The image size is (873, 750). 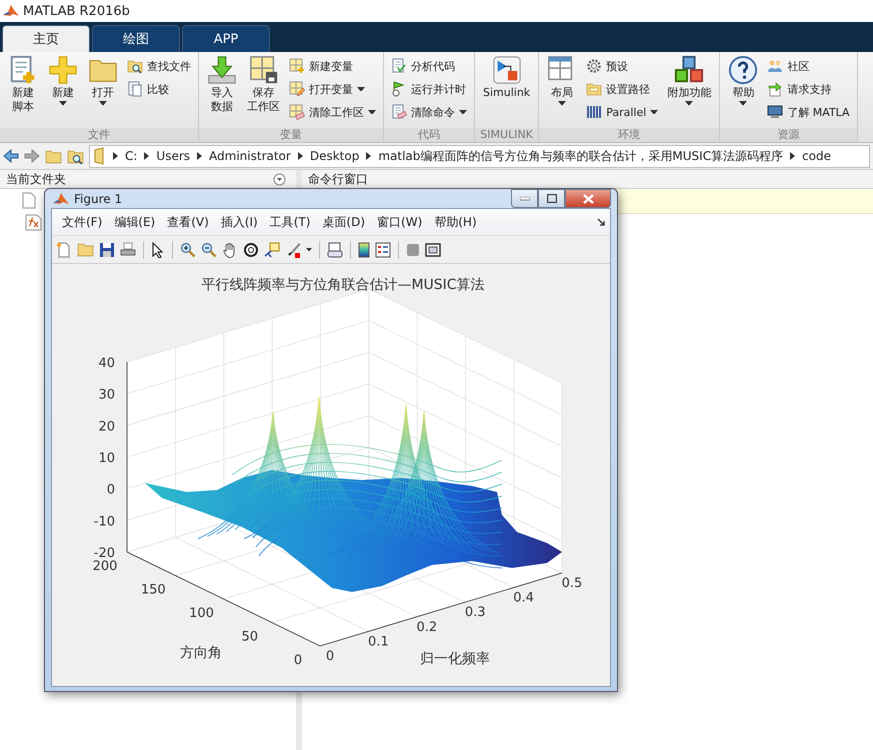 What do you see at coordinates (335, 156) in the screenshot?
I see `breadcrumb: Desktop` at bounding box center [335, 156].